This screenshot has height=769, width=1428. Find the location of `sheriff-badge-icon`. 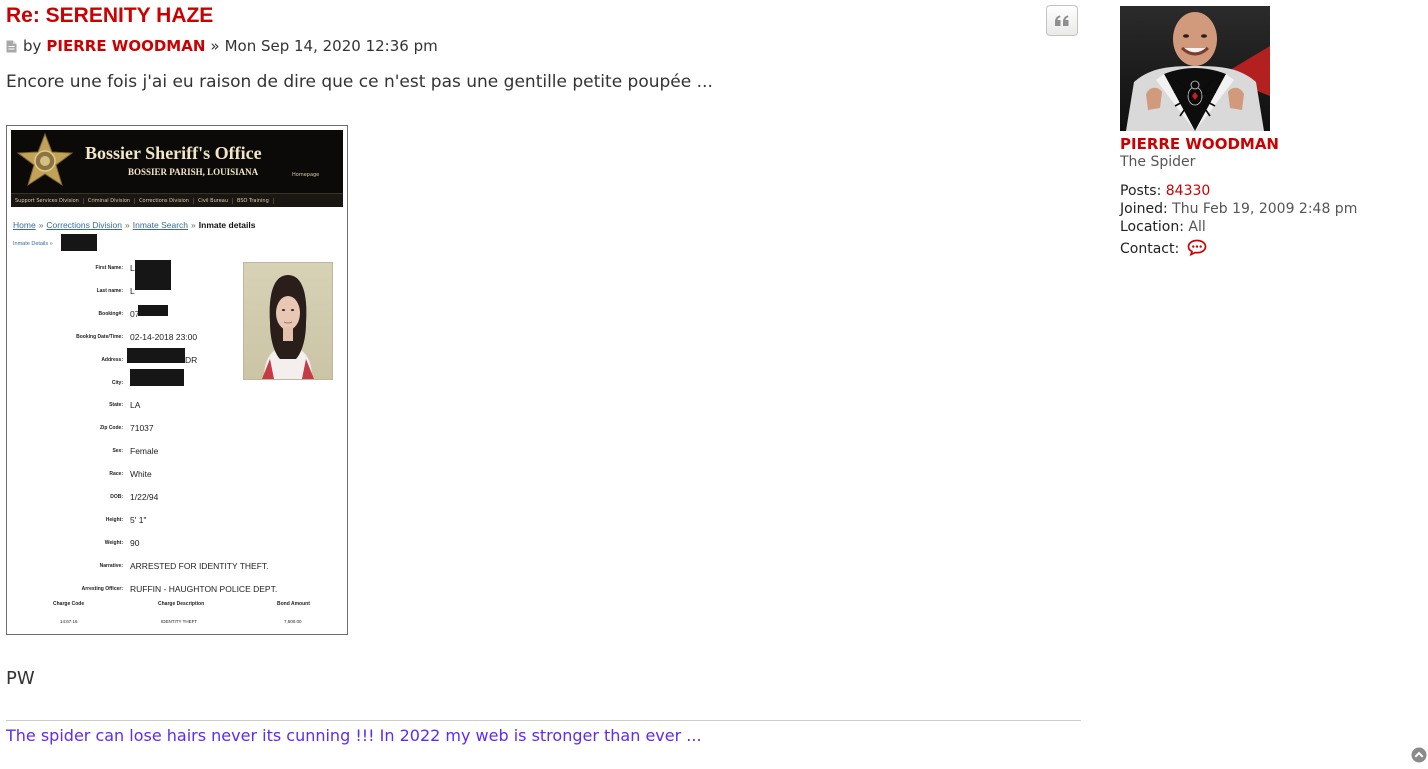

sheriff-badge-icon is located at coordinates (45, 159).